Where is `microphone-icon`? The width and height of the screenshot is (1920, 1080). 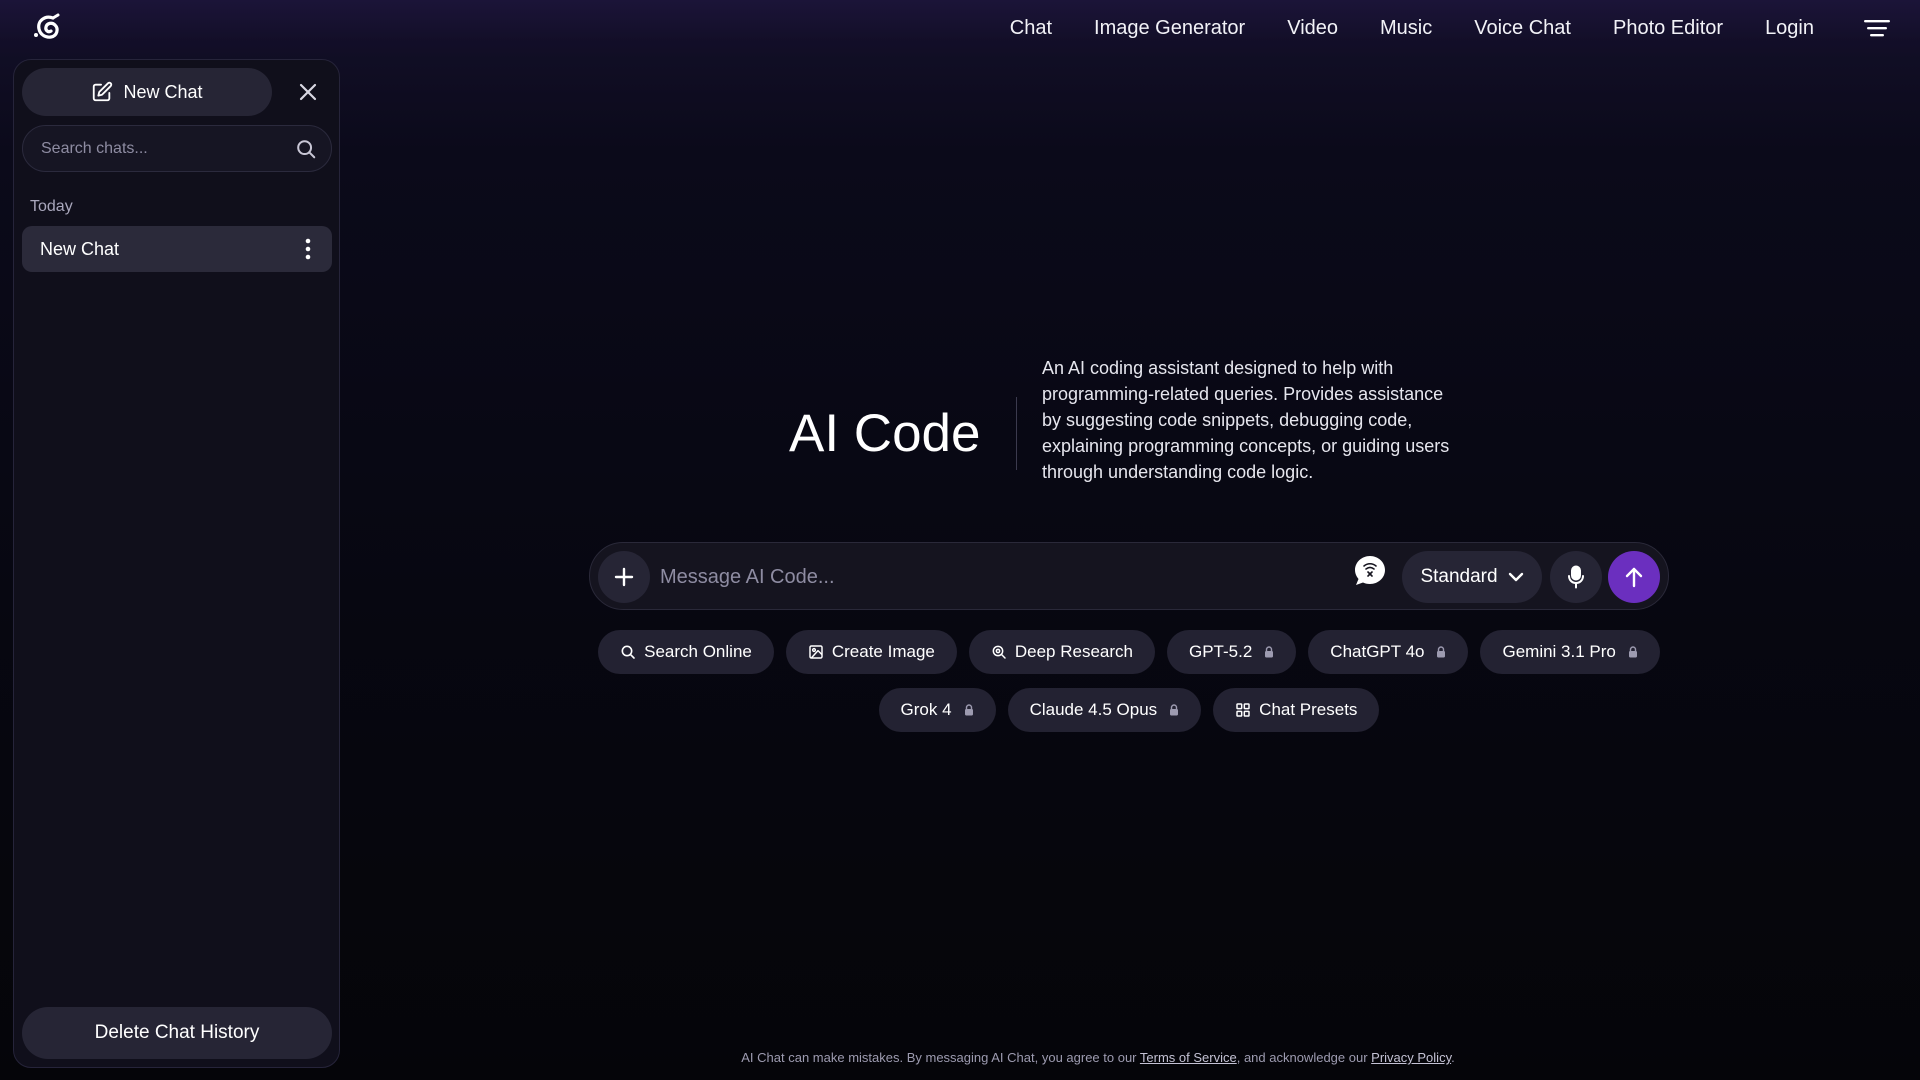 microphone-icon is located at coordinates (1576, 577).